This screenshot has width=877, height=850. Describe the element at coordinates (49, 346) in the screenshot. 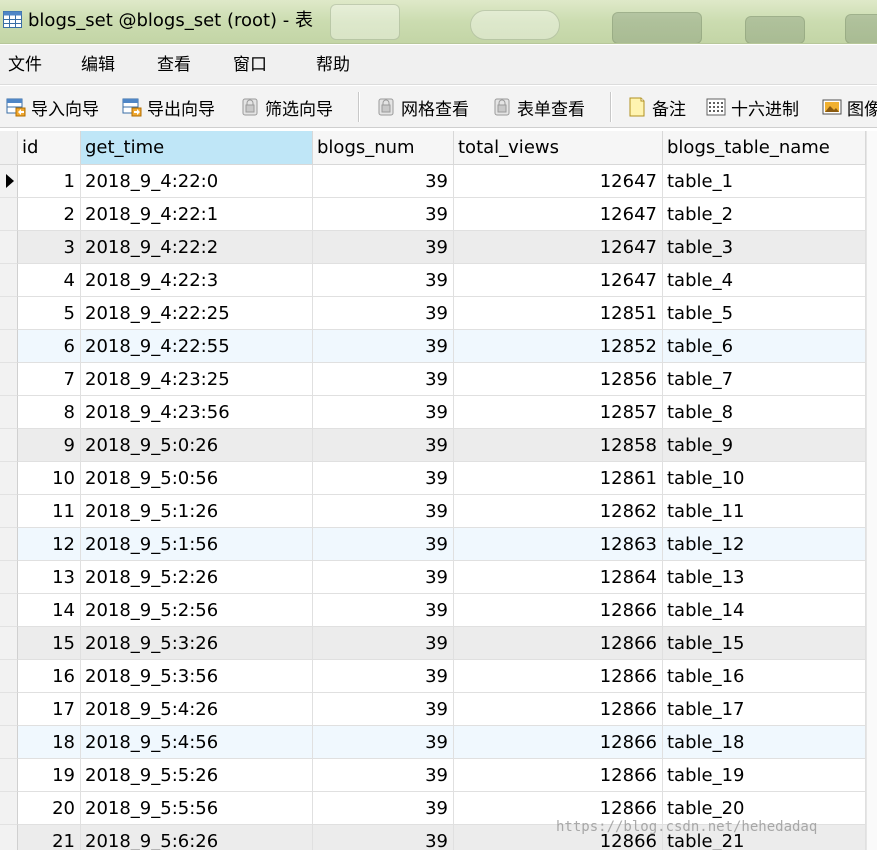

I see `cell-id: 6` at that location.